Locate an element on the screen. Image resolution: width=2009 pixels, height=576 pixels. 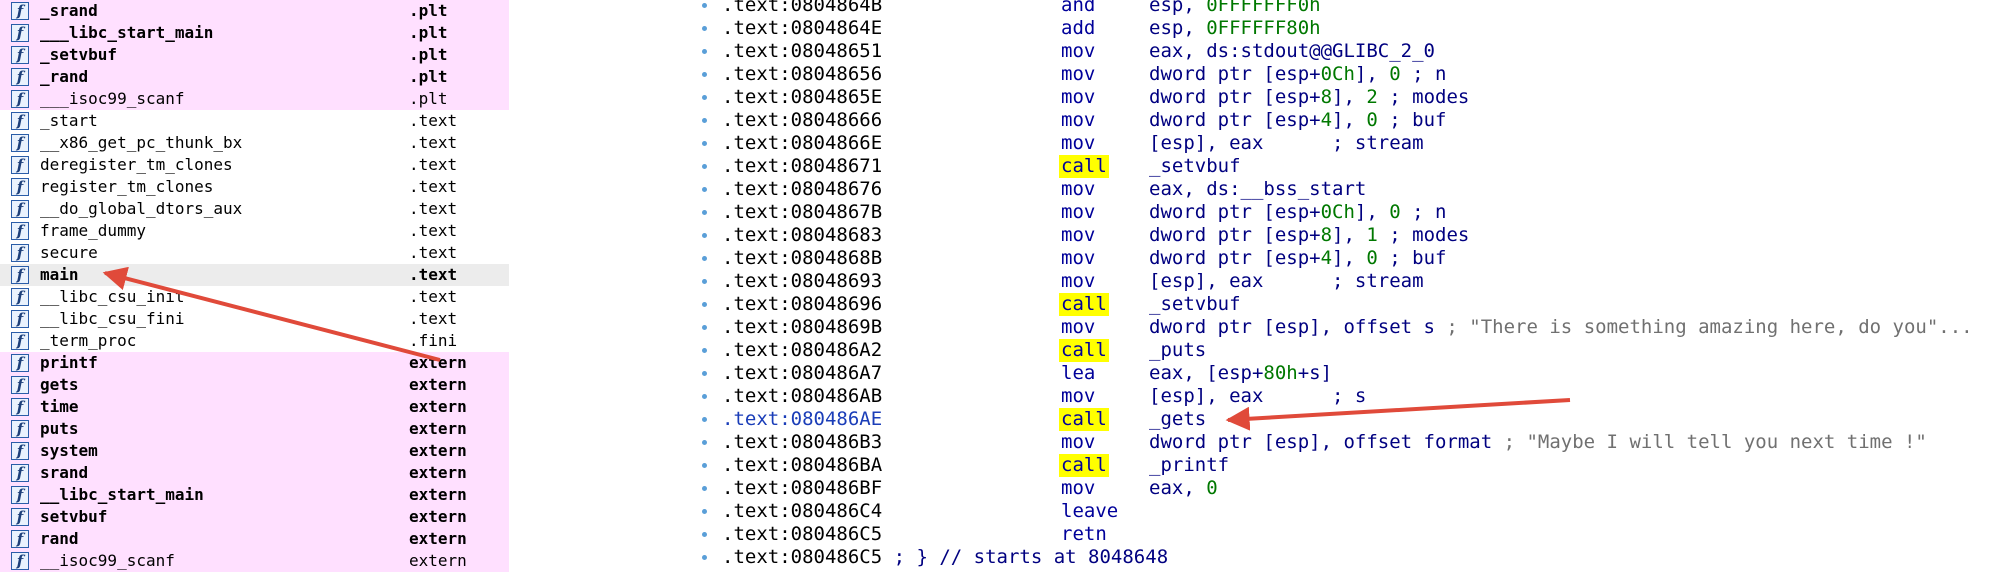
operands: esp, 0FFFFFF80h is located at coordinates (1235, 28).